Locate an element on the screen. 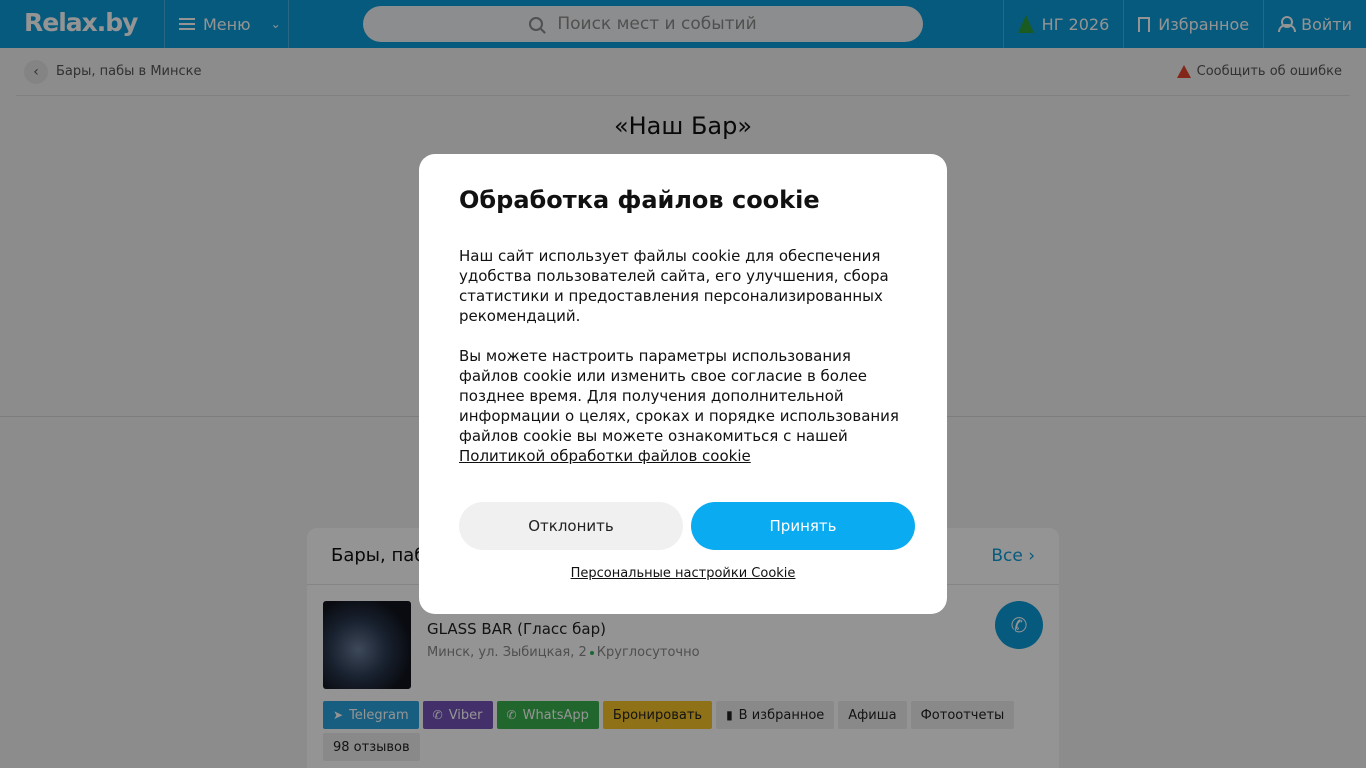  cookie-policy-link: Политикой обработки файлов cookie is located at coordinates (605, 456).